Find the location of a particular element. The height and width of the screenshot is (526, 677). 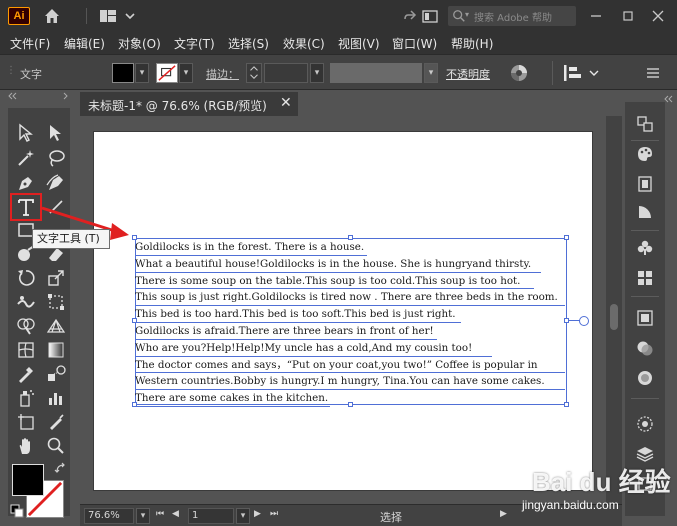

close-window-button is located at coordinates (658, 16).